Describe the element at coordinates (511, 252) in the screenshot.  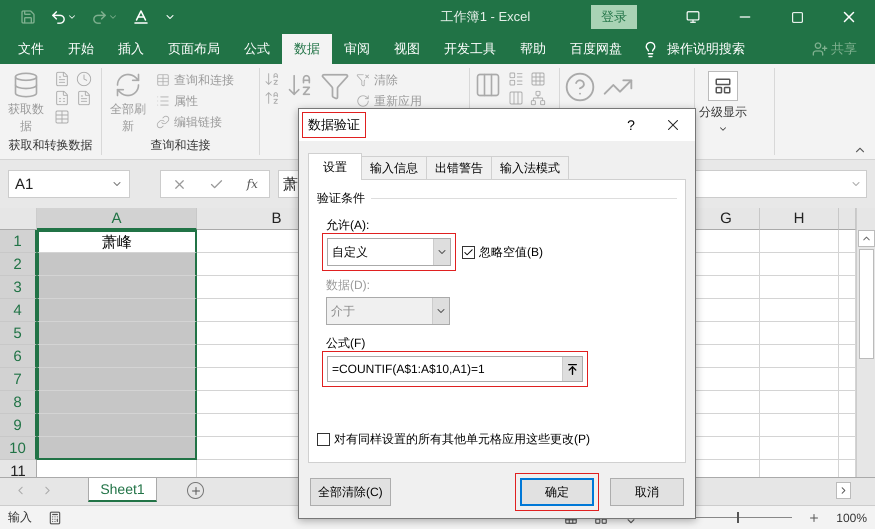
I see `checkbox-label: 忽略空值(B)` at that location.